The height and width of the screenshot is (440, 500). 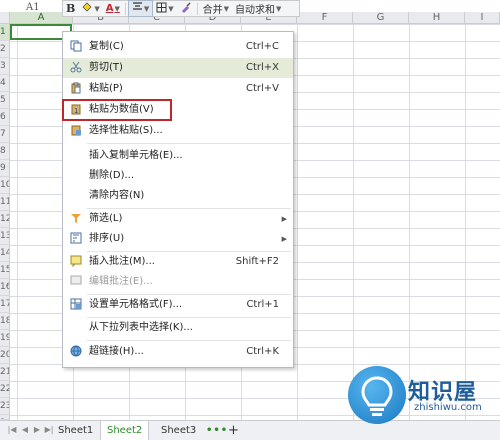 What do you see at coordinates (106, 218) in the screenshot?
I see `menu-item-label: 筛选(L)` at bounding box center [106, 218].